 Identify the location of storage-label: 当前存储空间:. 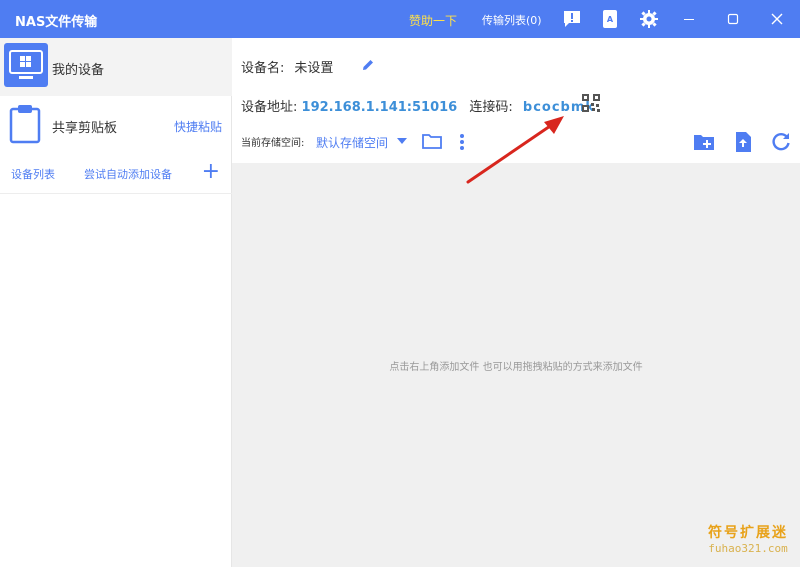
(273, 143).